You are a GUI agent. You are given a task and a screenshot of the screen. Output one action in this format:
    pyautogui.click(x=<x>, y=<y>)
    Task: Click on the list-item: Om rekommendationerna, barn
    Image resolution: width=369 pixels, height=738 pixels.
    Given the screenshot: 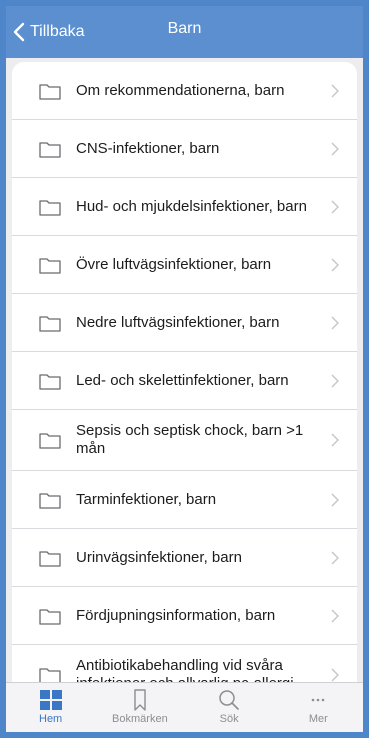 What is the action you would take?
    pyautogui.click(x=184, y=91)
    